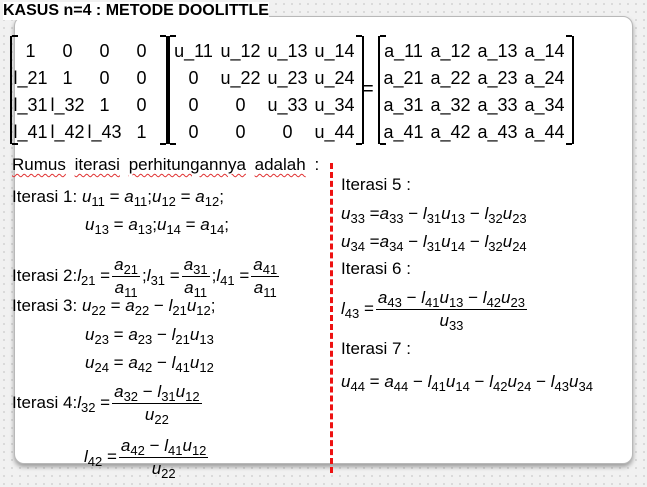  I want to click on equation: u11 = a11;u12 = a12;, so click(152, 198).